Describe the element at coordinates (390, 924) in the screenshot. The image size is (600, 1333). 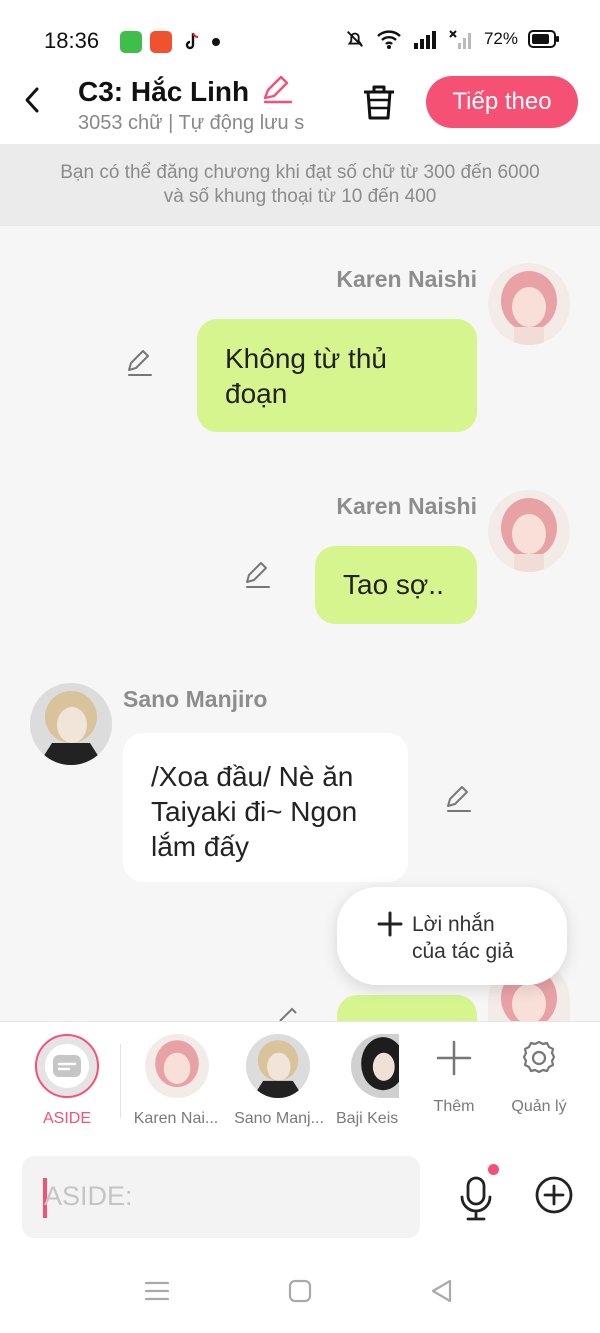
I see `plus-icon` at that location.